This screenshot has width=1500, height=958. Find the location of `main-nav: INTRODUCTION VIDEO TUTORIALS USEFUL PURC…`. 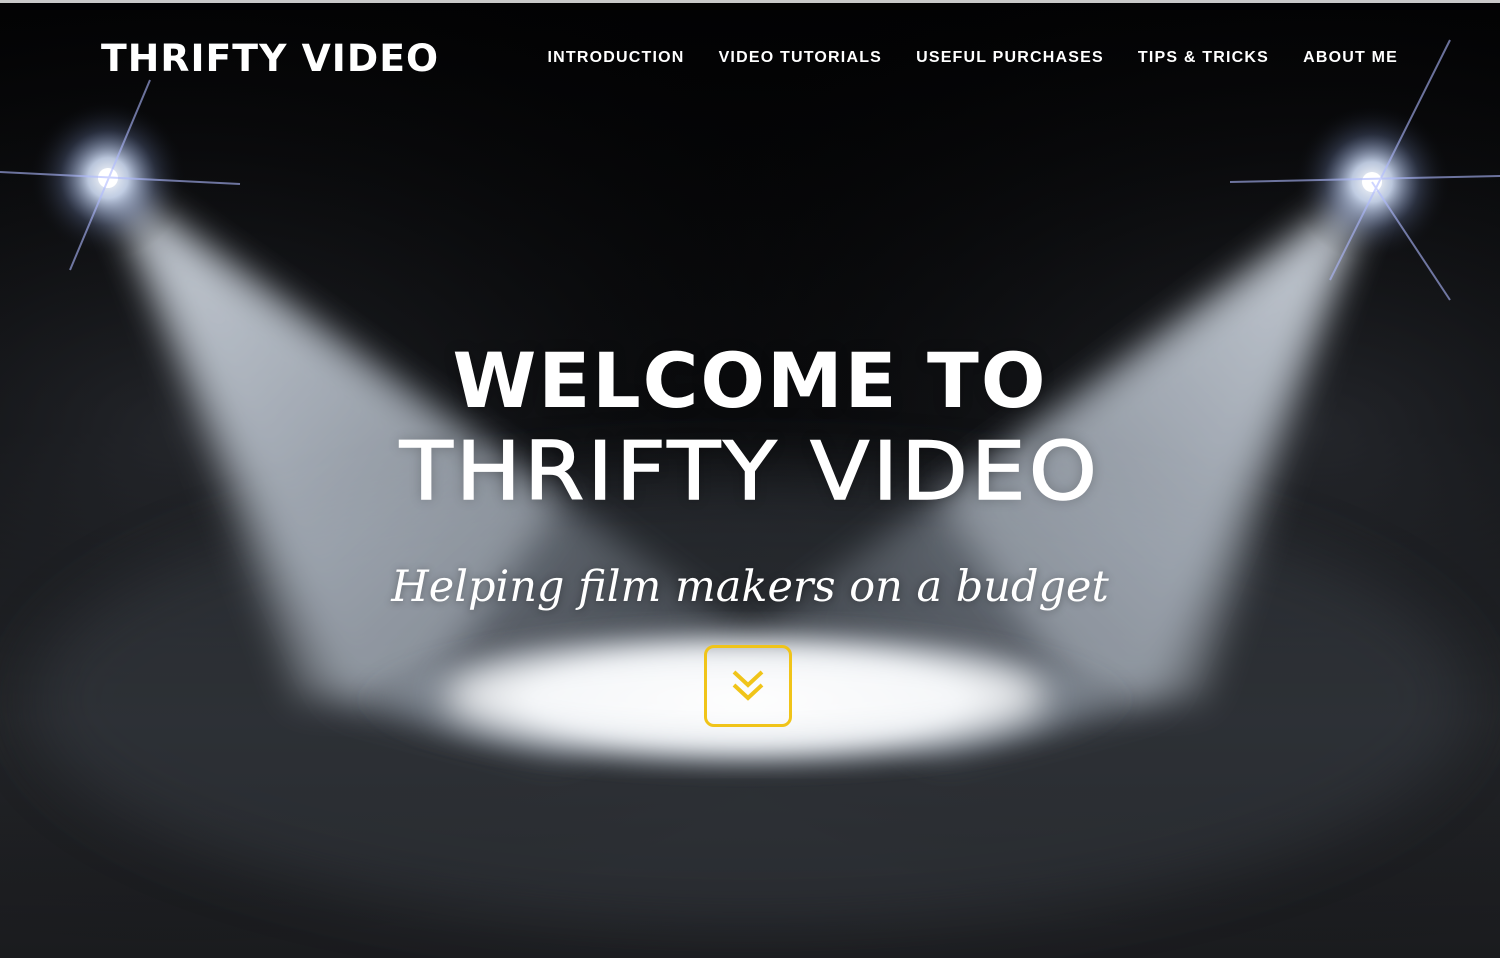

main-nav: INTRODUCTION VIDEO TUTORIALS USEFUL PURC… is located at coordinates (973, 58).